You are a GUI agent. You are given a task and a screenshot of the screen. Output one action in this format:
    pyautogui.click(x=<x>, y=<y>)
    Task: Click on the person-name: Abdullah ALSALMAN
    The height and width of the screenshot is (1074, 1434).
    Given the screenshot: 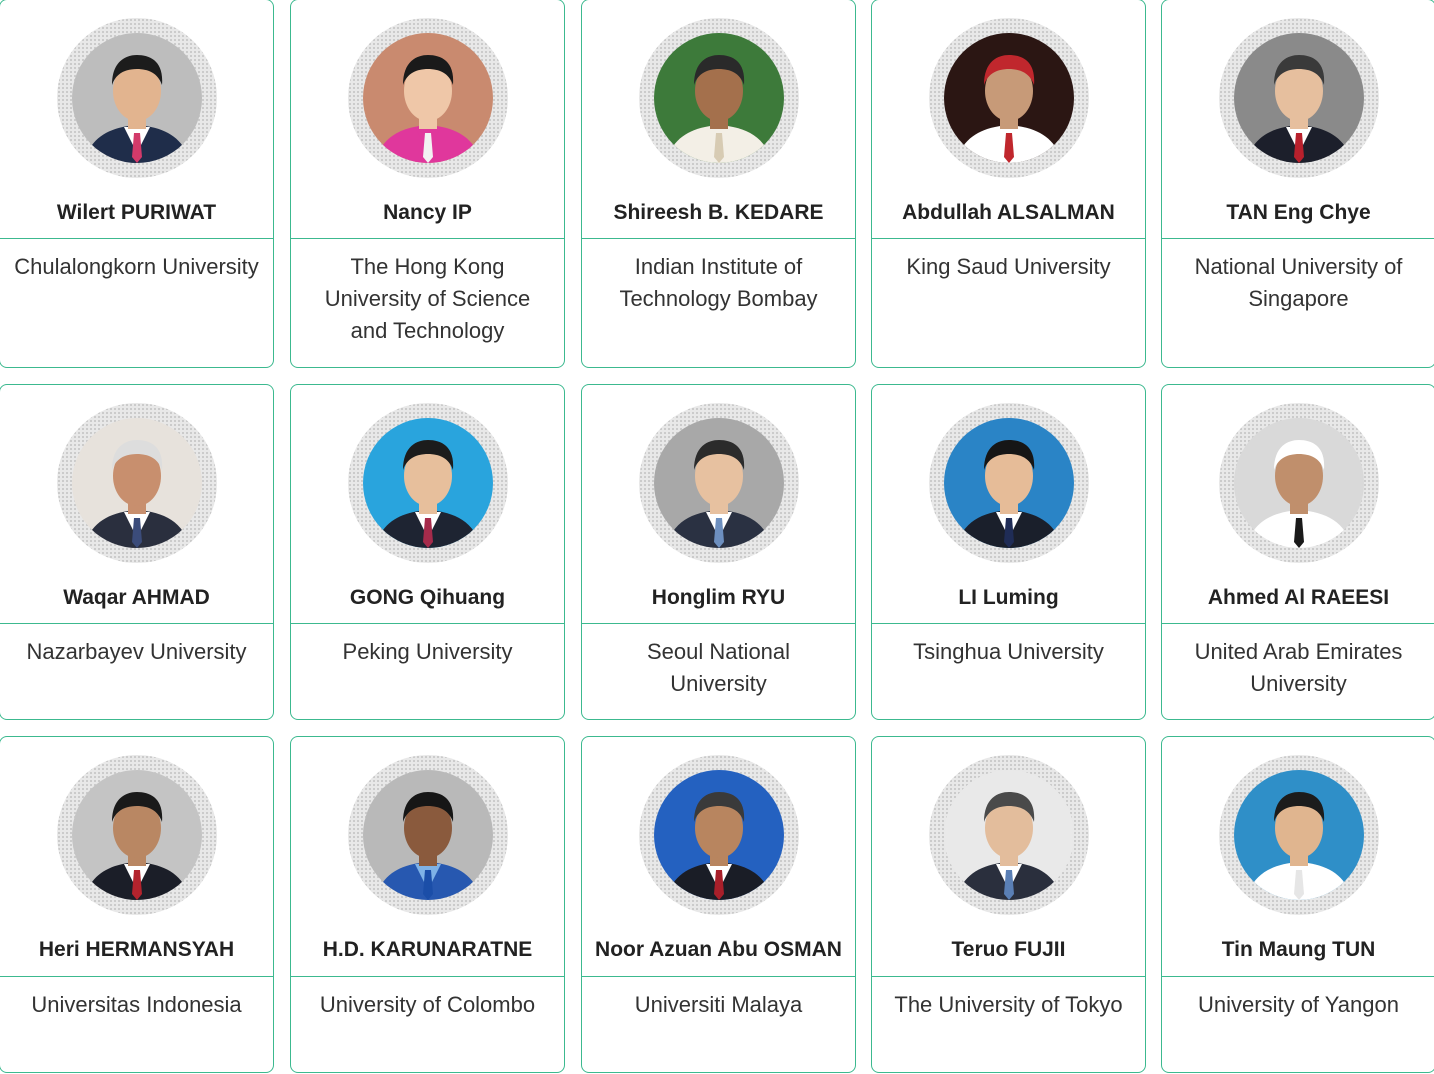 What is the action you would take?
    pyautogui.click(x=1008, y=212)
    